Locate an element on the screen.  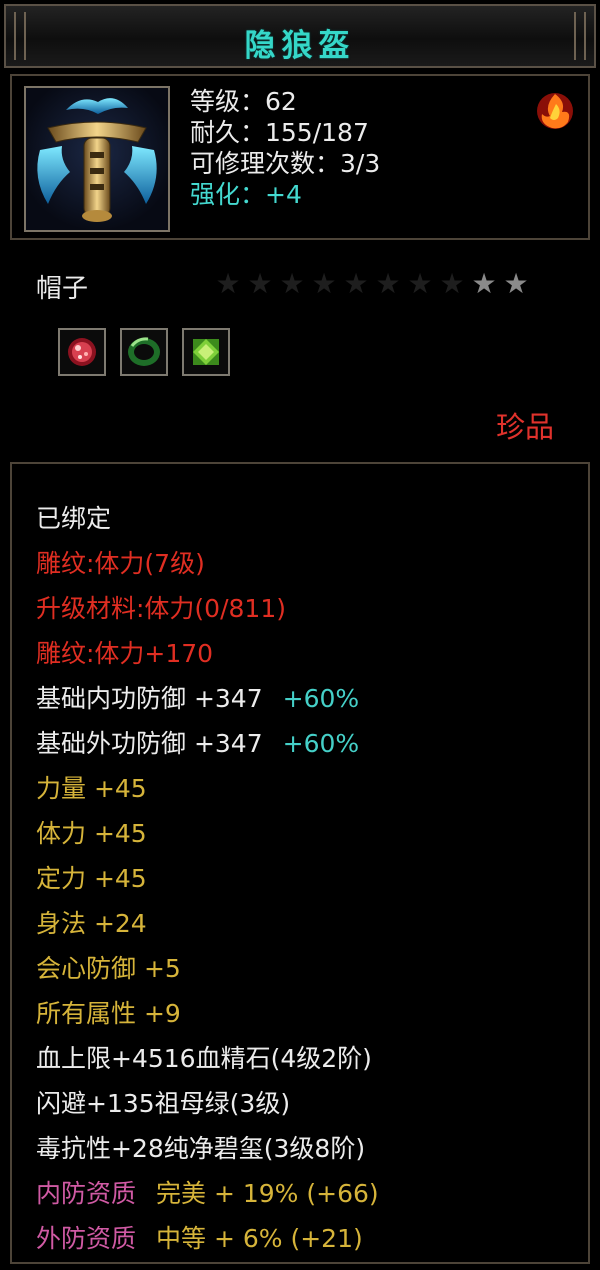
attribute-text: 所有属性 +9 is located at coordinates (108, 1013).